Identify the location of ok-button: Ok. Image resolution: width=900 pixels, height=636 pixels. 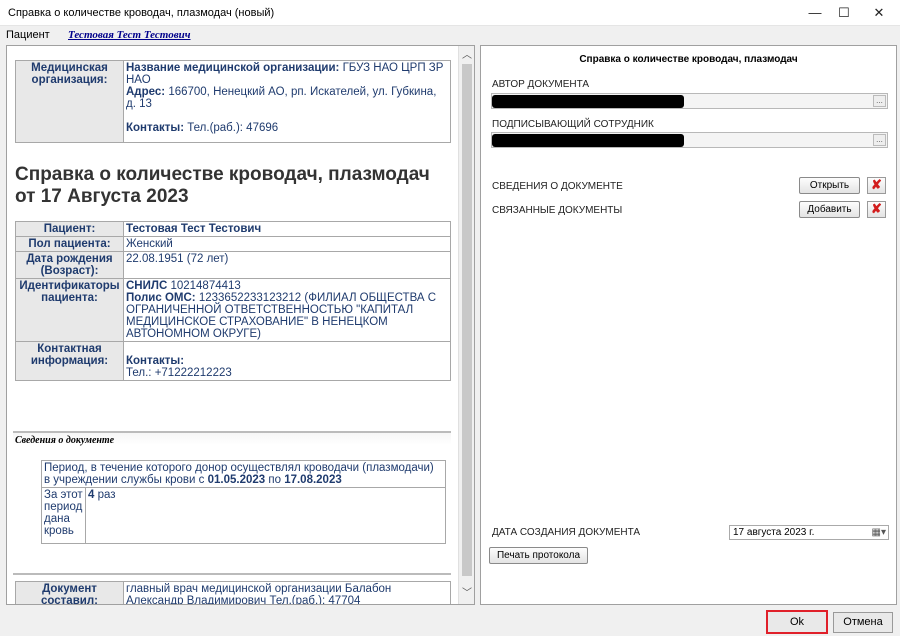
(797, 622).